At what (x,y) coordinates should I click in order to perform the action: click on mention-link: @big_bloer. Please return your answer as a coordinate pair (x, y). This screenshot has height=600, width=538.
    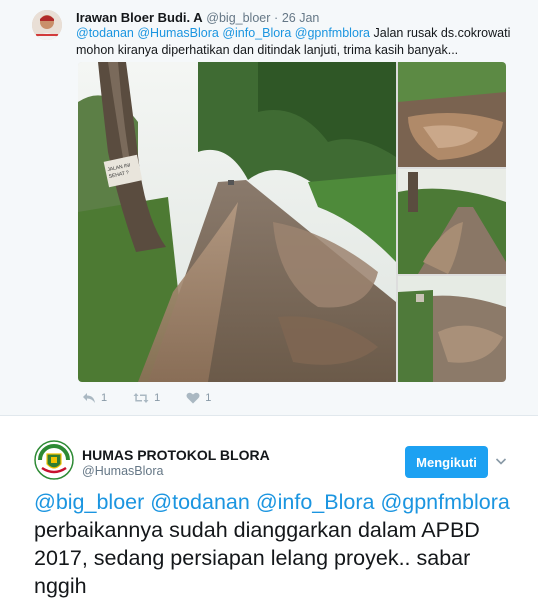
    Looking at the image, I should click on (89, 502).